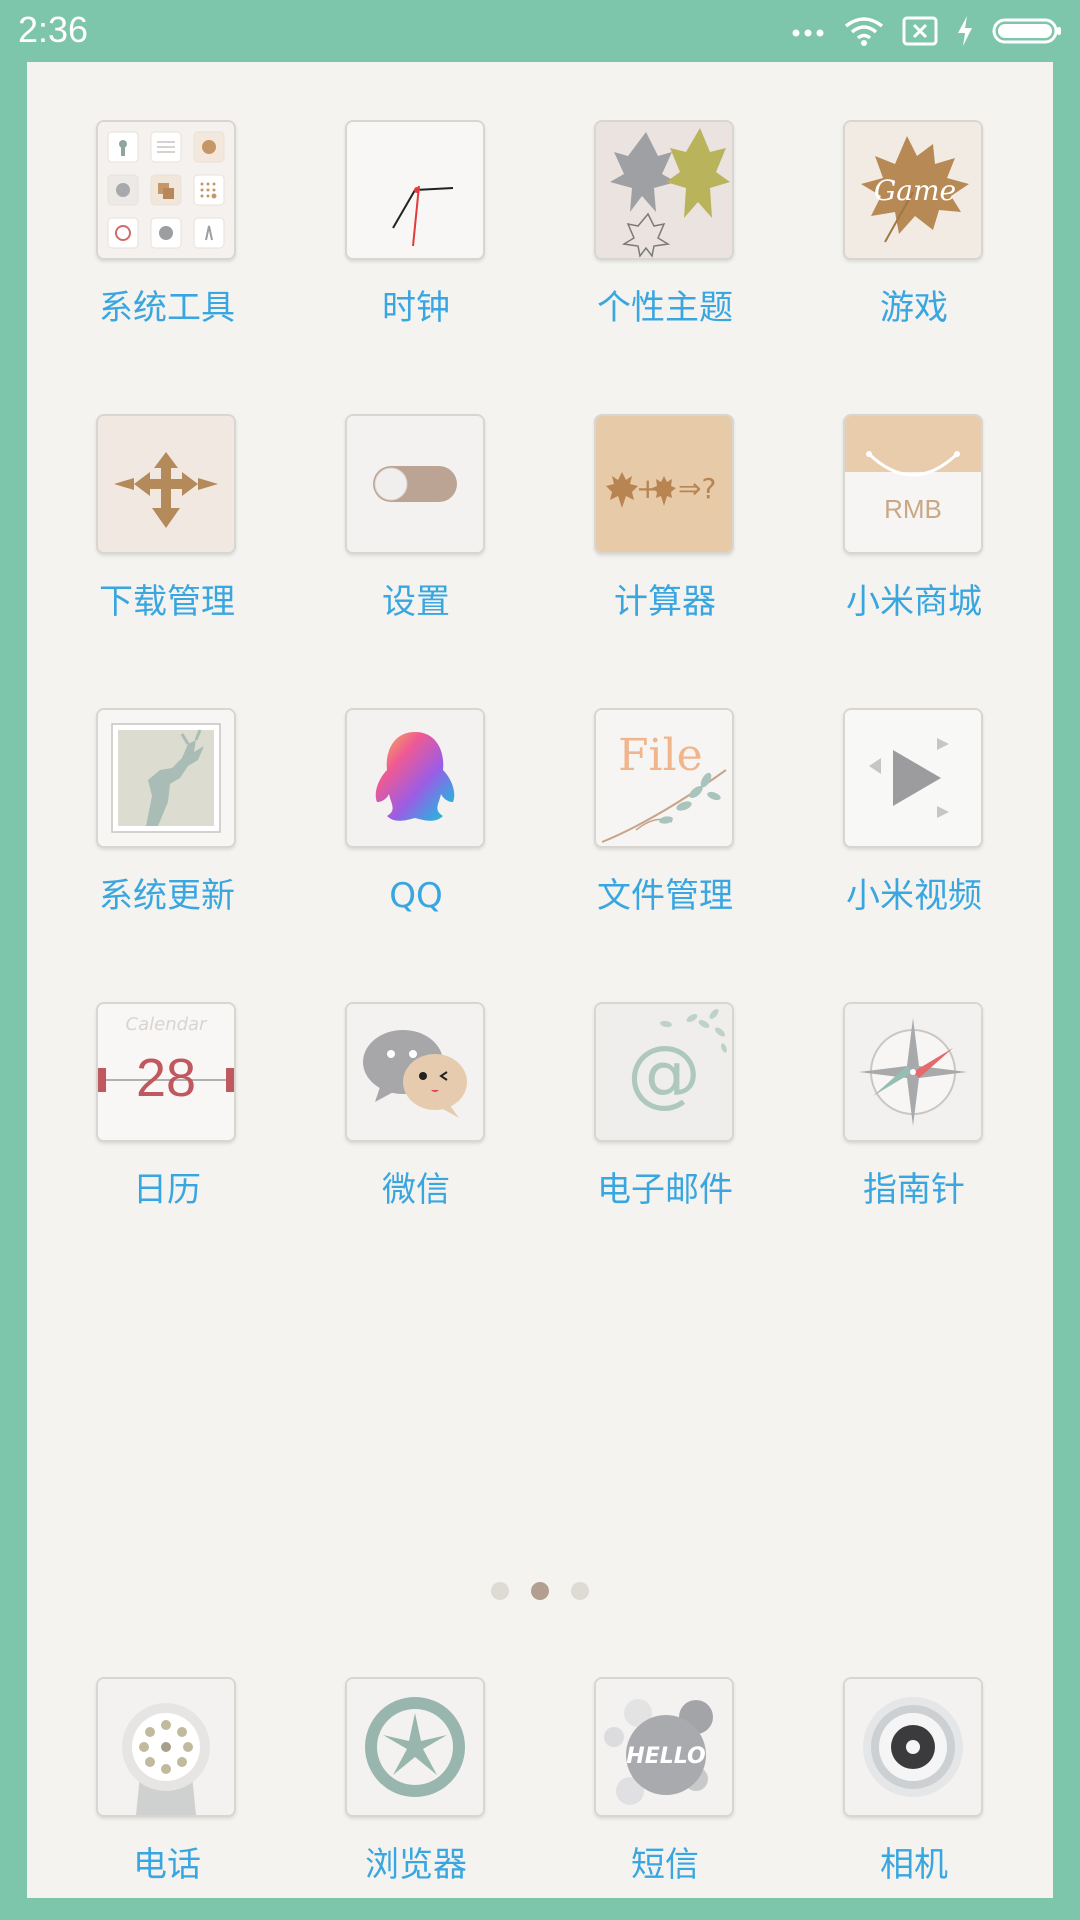 This screenshot has width=1080, height=1920. What do you see at coordinates (166, 190) in the screenshot?
I see `system-tools-icon` at bounding box center [166, 190].